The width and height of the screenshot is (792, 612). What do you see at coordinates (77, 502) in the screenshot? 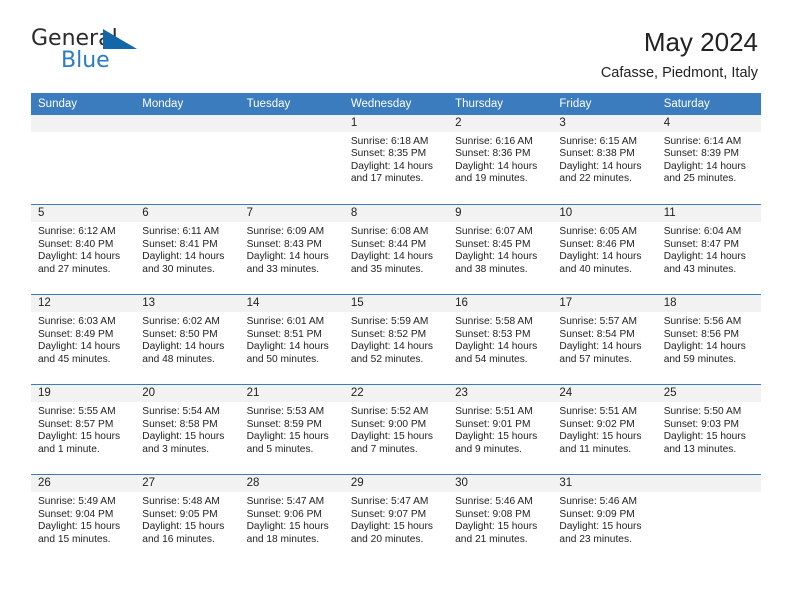
I see `sunrise-text: Sunrise: 5:49 AM` at bounding box center [77, 502].